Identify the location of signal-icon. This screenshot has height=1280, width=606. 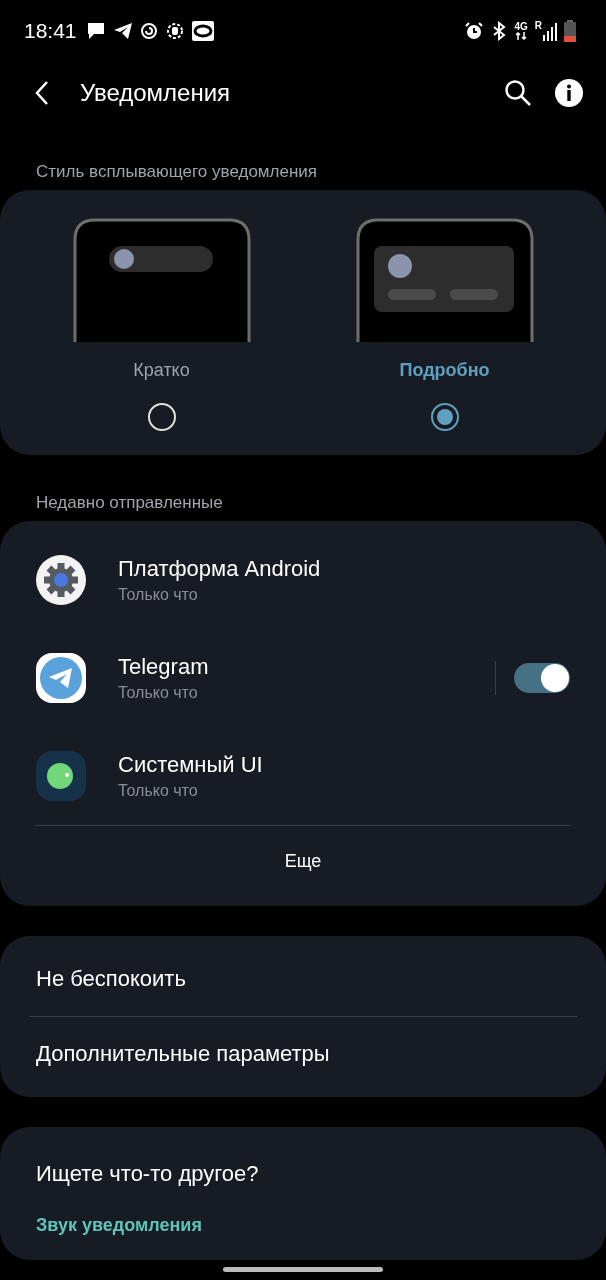
(550, 31).